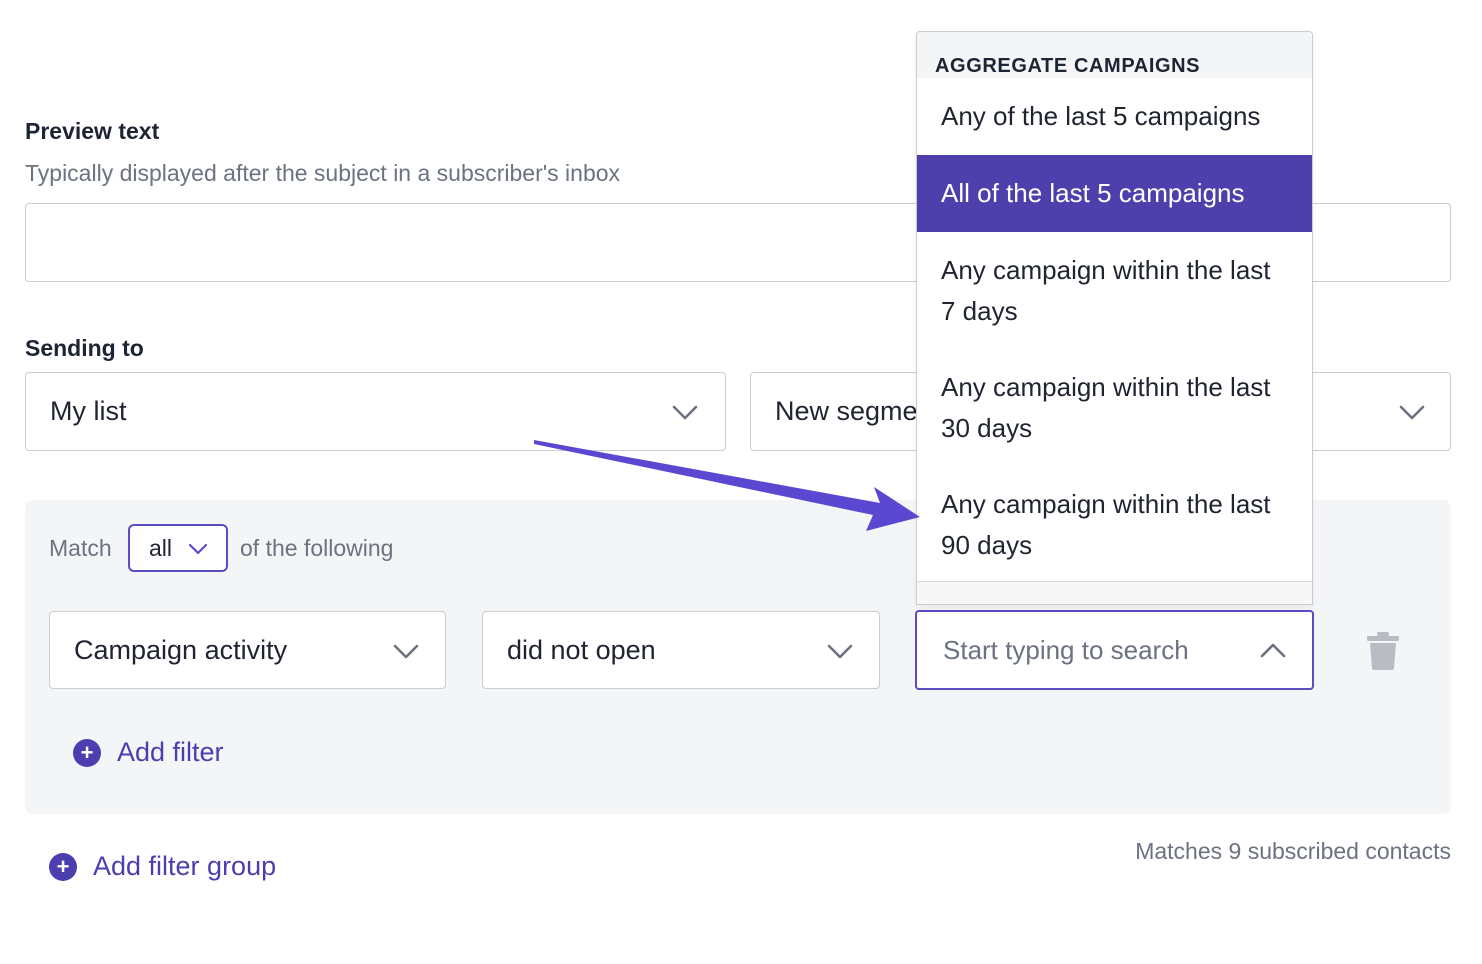 This screenshot has height=964, width=1482. What do you see at coordinates (317, 548) in the screenshot?
I see `match-suffix: of the following` at bounding box center [317, 548].